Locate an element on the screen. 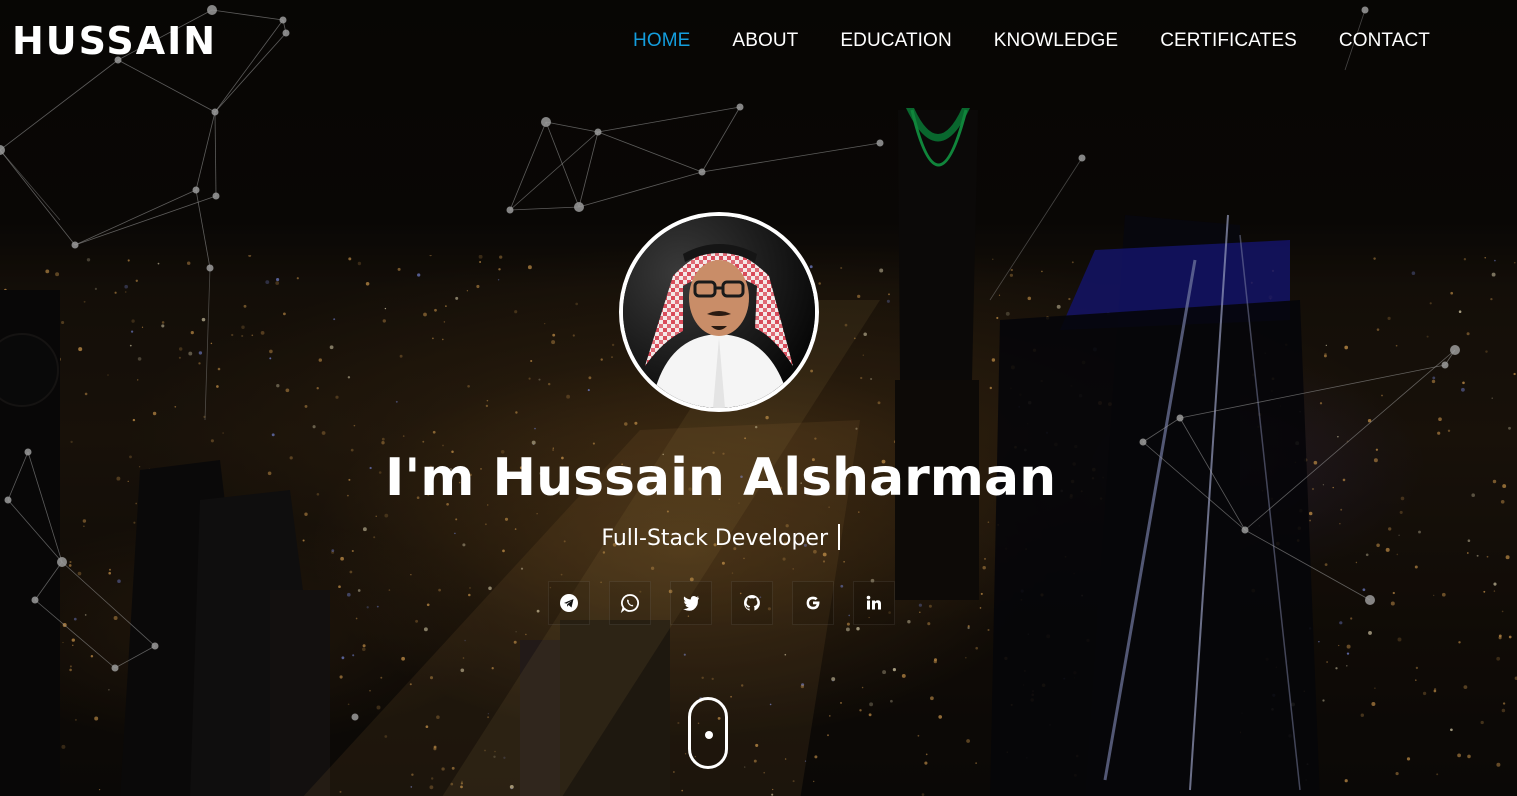  telegram-button is located at coordinates (569, 603).